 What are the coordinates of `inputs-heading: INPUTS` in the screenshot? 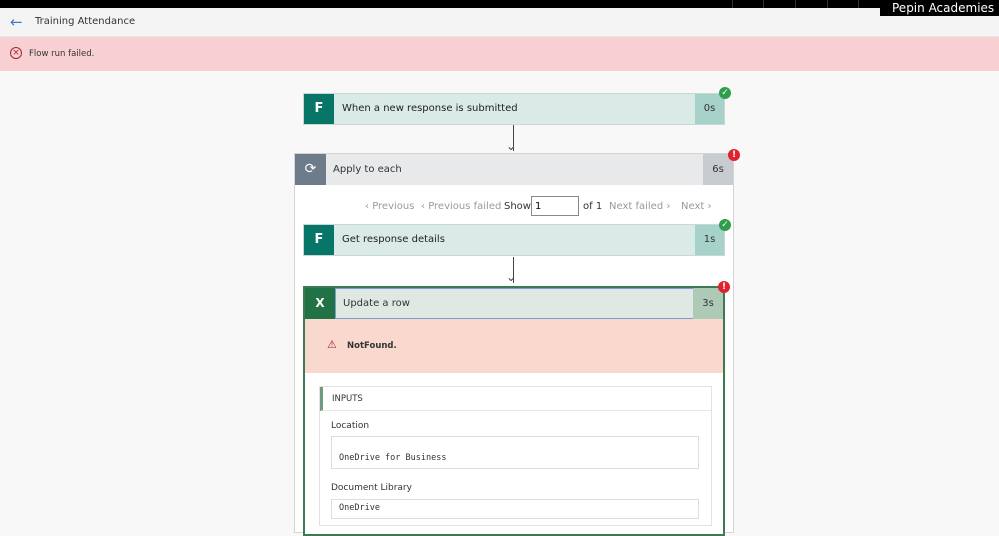 It's located at (515, 399).